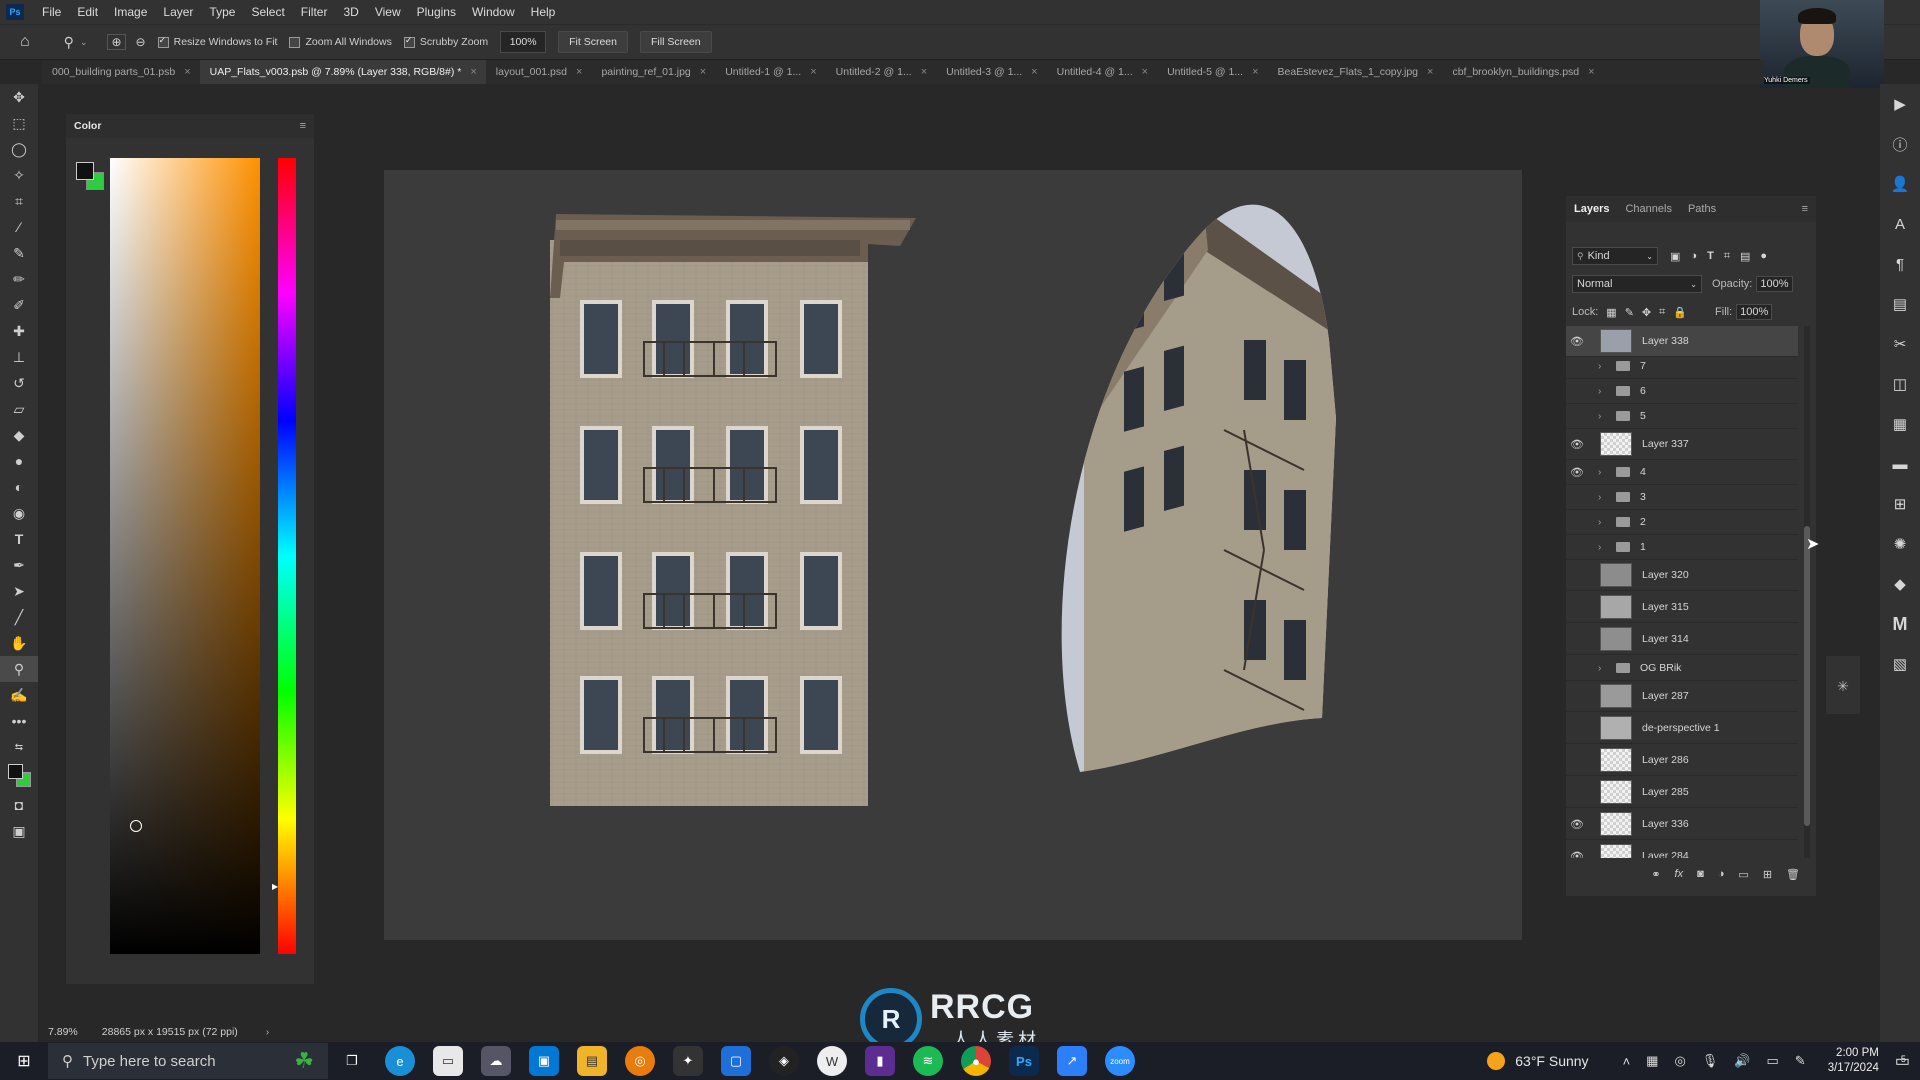 This screenshot has width=1920, height=1080. I want to click on tray-app-icon: ▦, so click(1652, 1061).